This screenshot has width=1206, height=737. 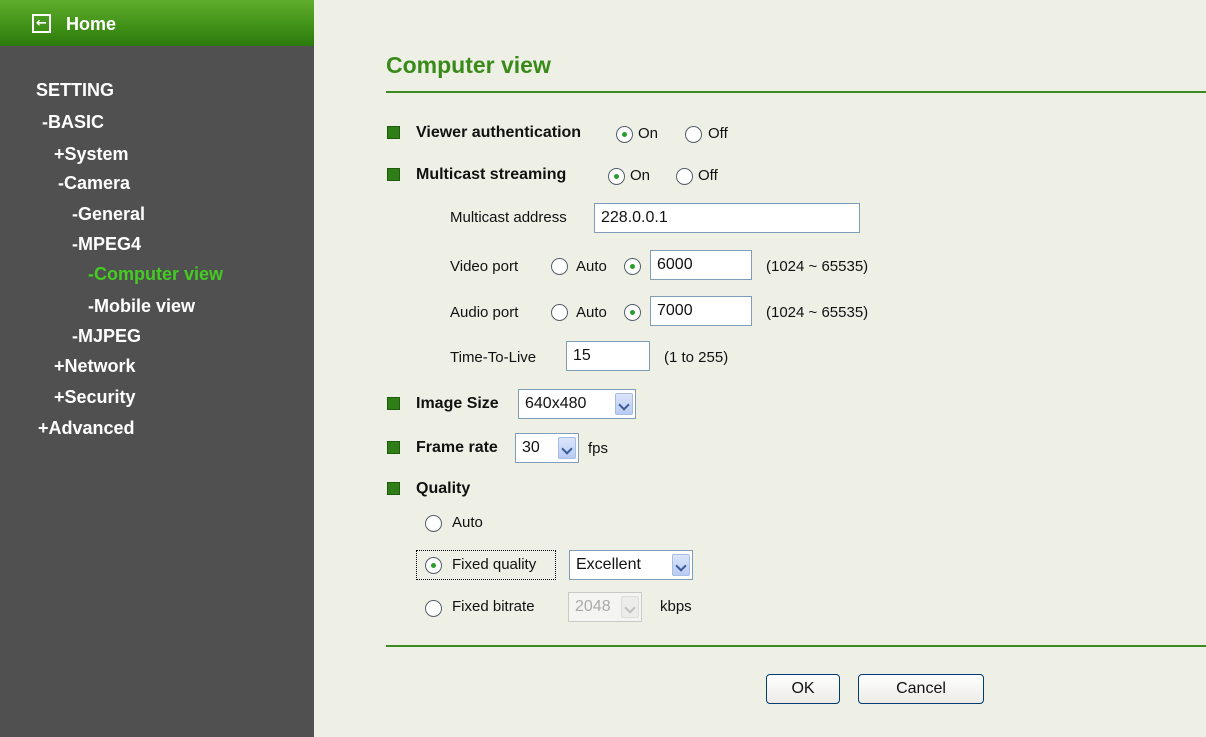 What do you see at coordinates (718, 133) in the screenshot?
I see `viewer-auth-off-label: Off` at bounding box center [718, 133].